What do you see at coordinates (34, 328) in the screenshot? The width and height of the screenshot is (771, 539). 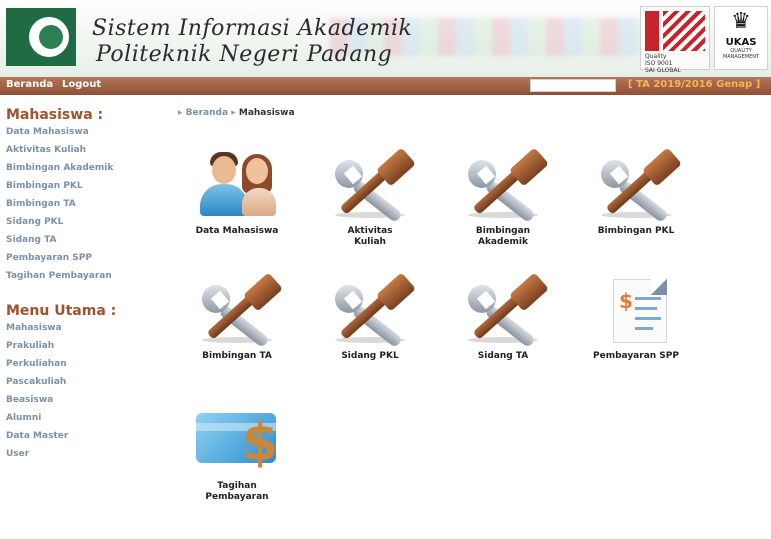 I see `sidebar-item-mahasiswa: Mahasiswa` at bounding box center [34, 328].